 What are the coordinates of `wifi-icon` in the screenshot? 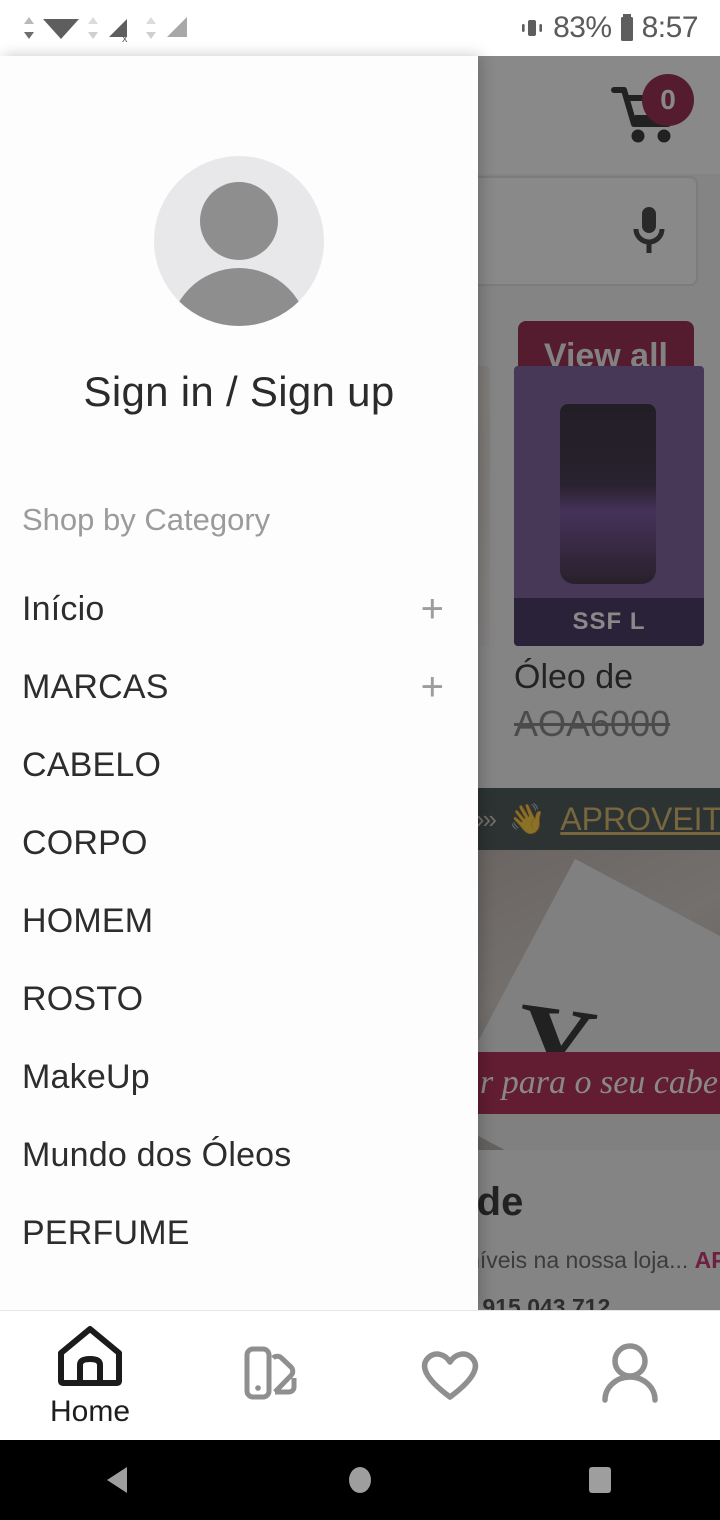 It's located at (61, 29).